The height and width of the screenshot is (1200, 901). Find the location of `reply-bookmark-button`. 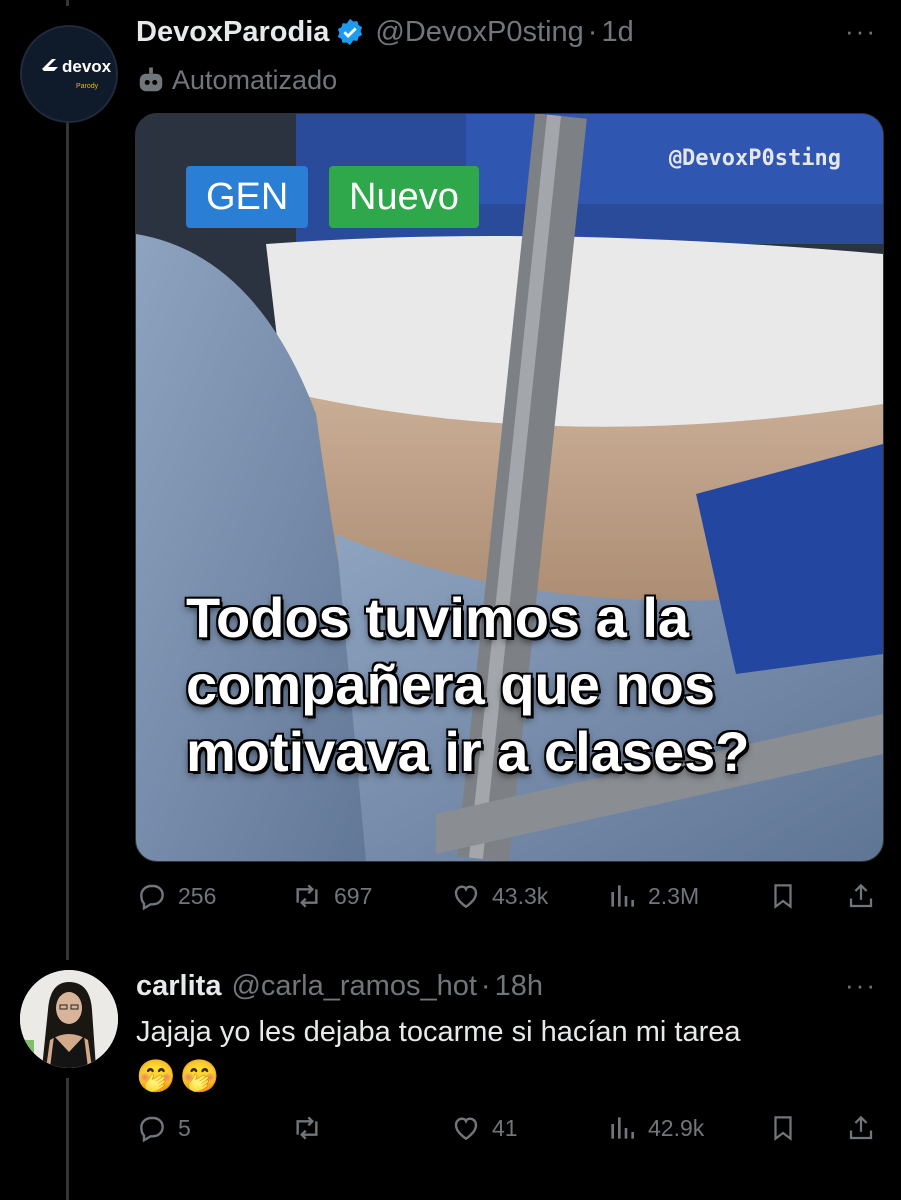

reply-bookmark-button is located at coordinates (783, 1128).